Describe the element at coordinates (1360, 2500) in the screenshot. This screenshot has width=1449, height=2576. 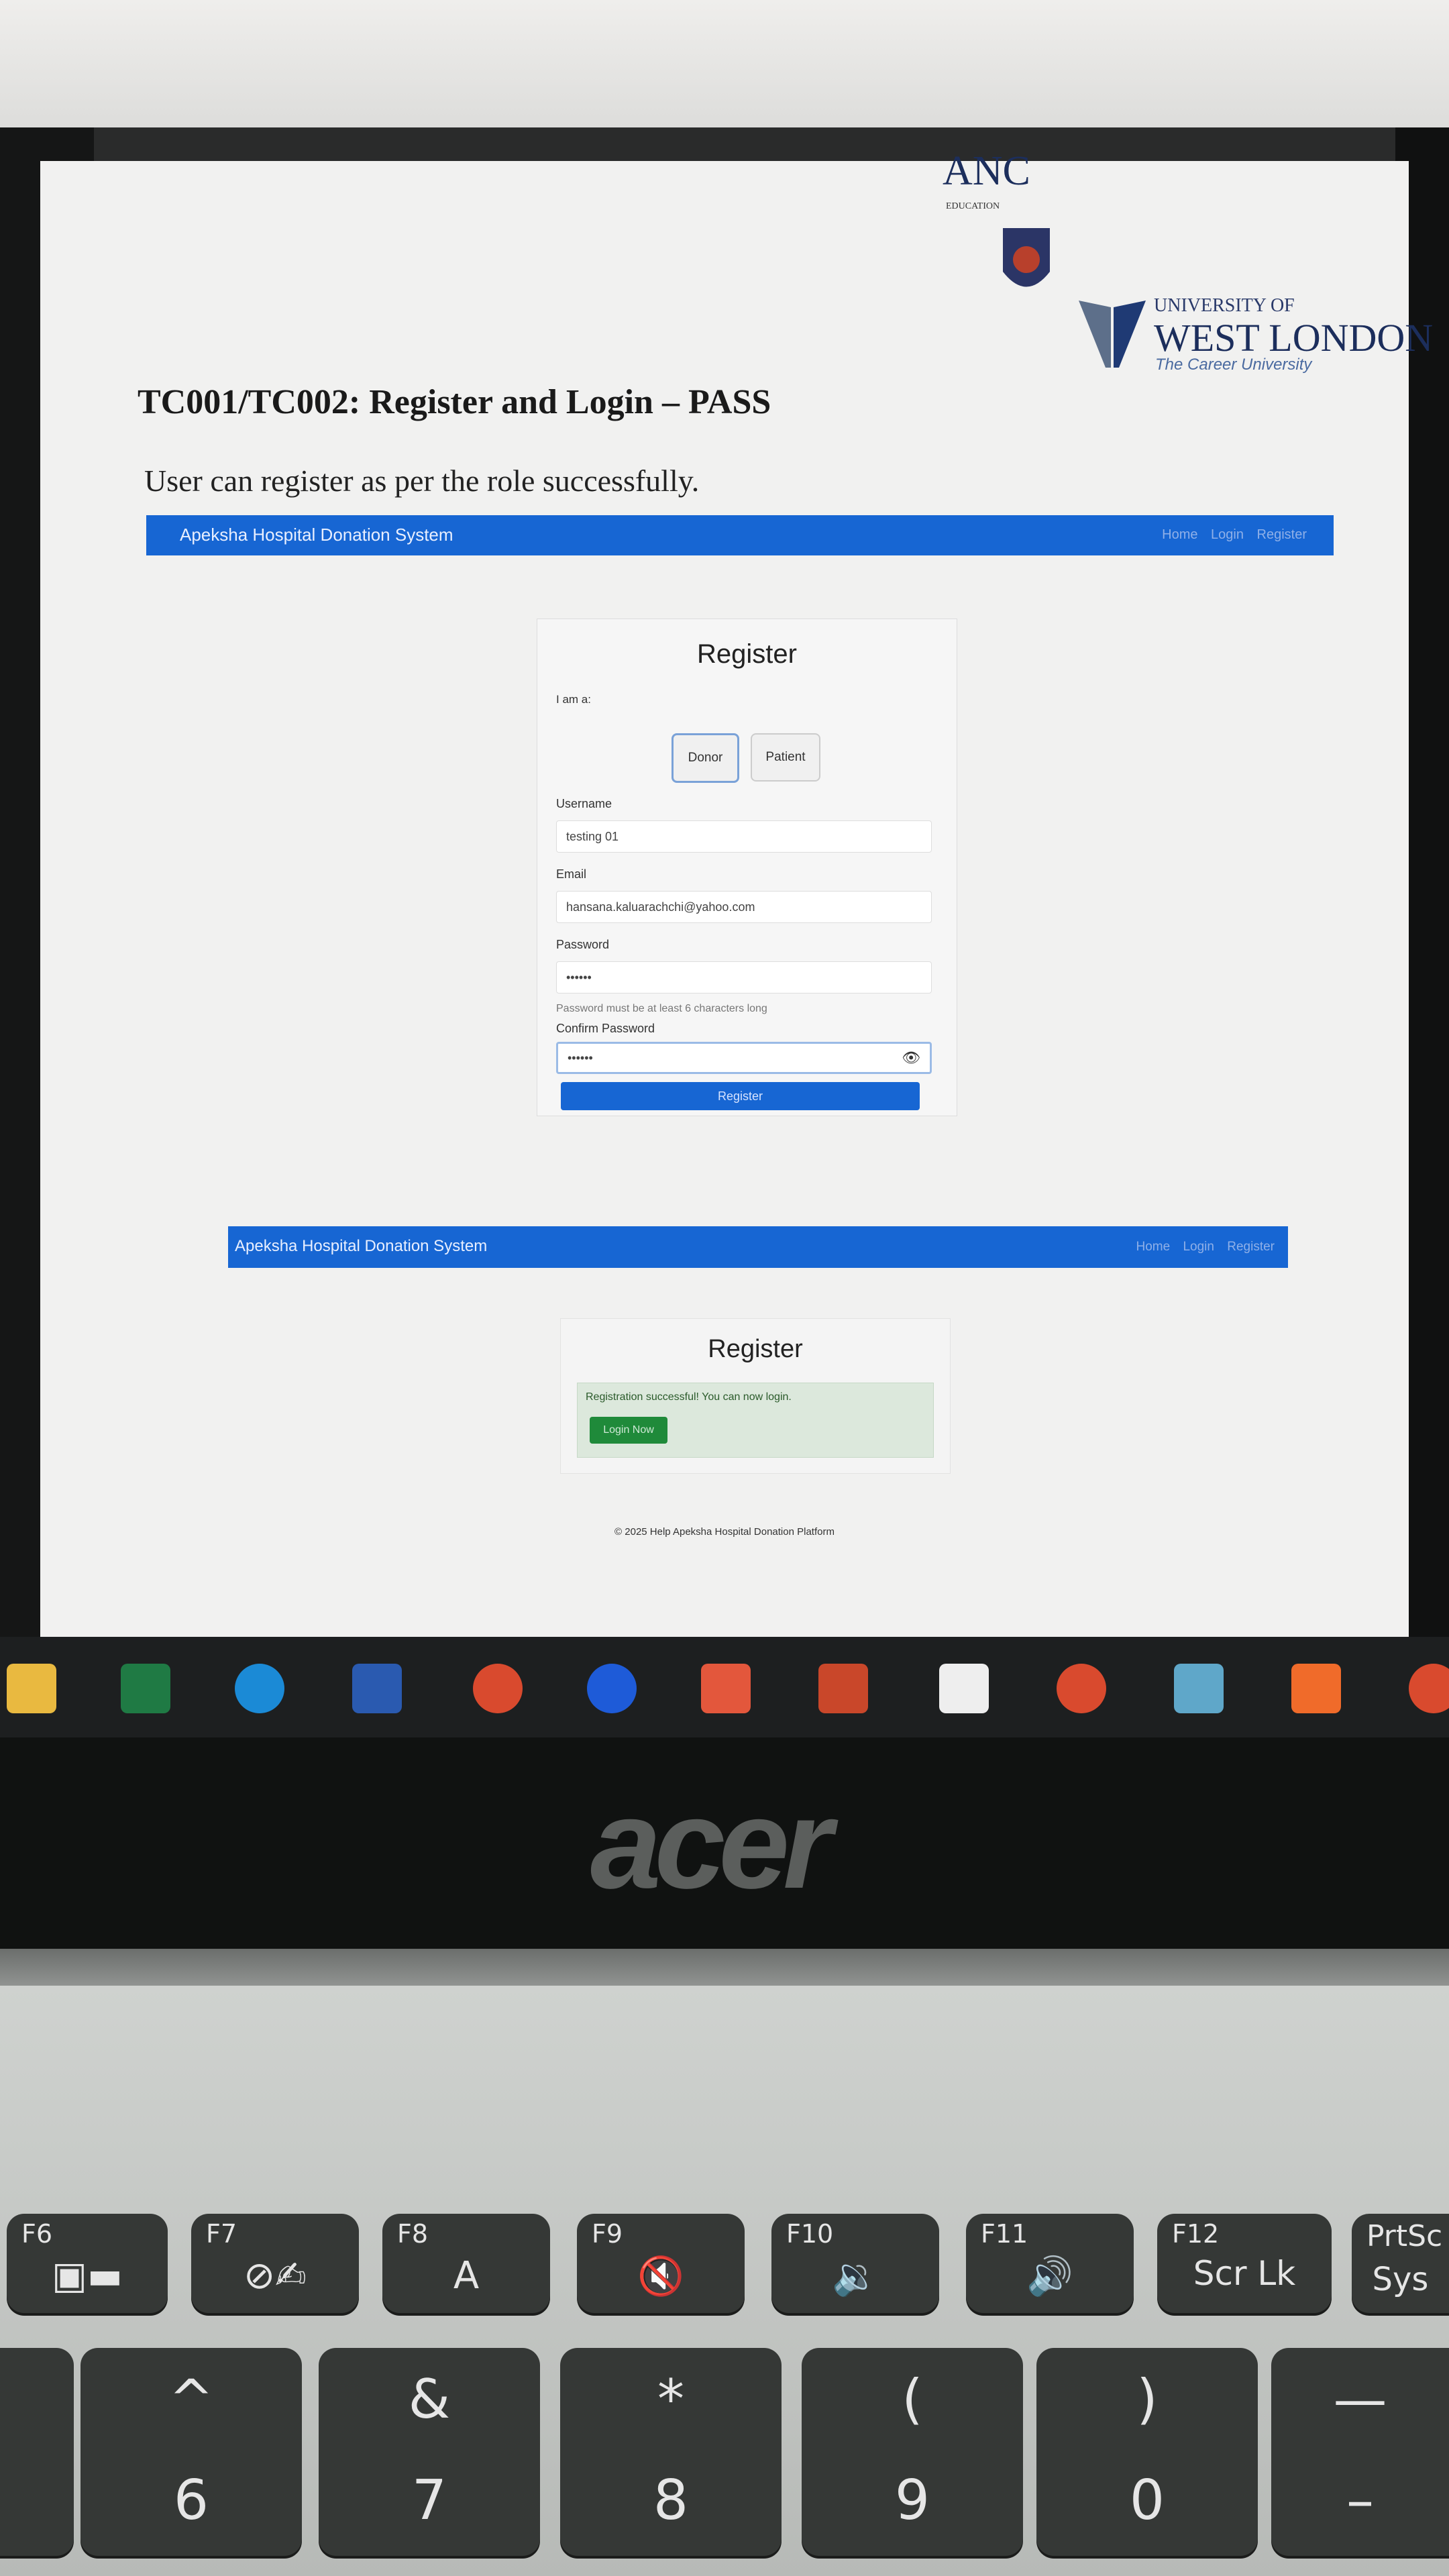
I see `key-minus-main: –` at that location.